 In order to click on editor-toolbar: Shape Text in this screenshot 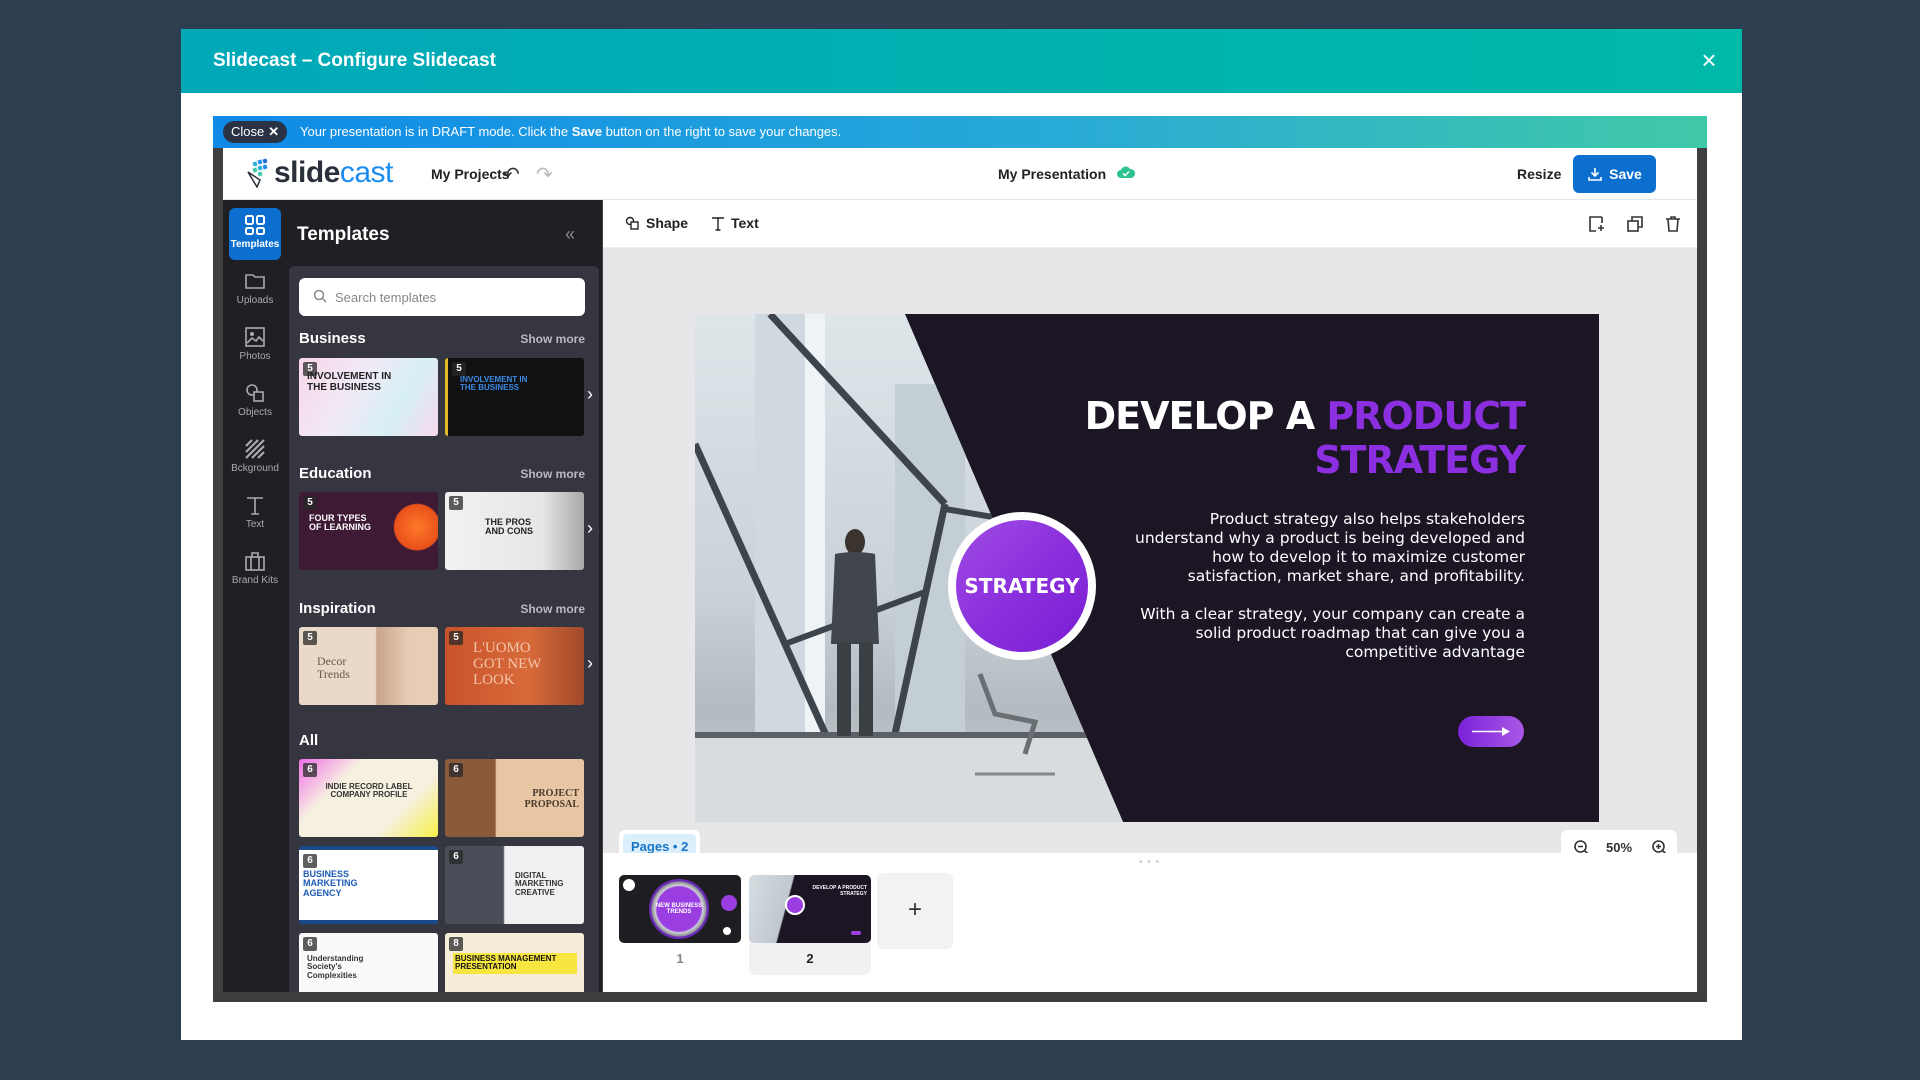, I will do `click(1150, 224)`.